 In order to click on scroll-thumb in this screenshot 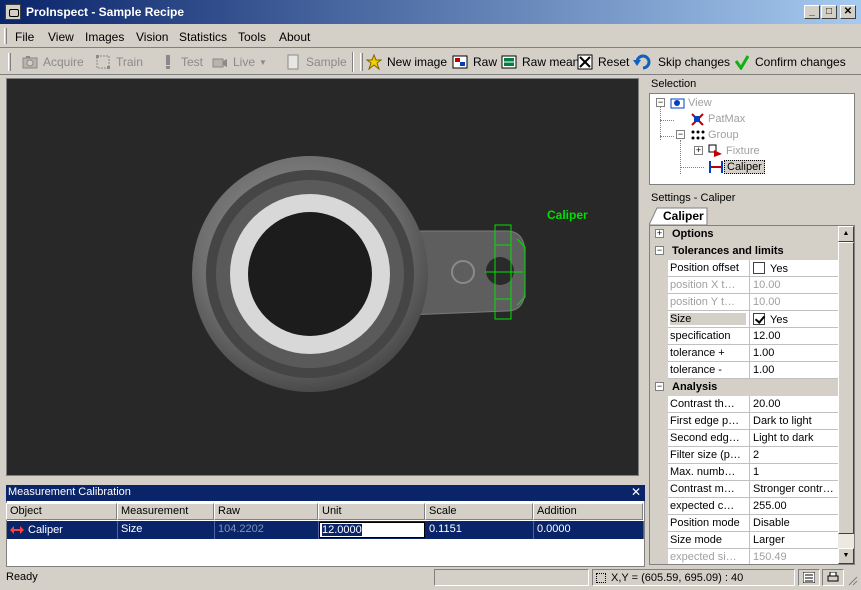, I will do `click(846, 388)`.